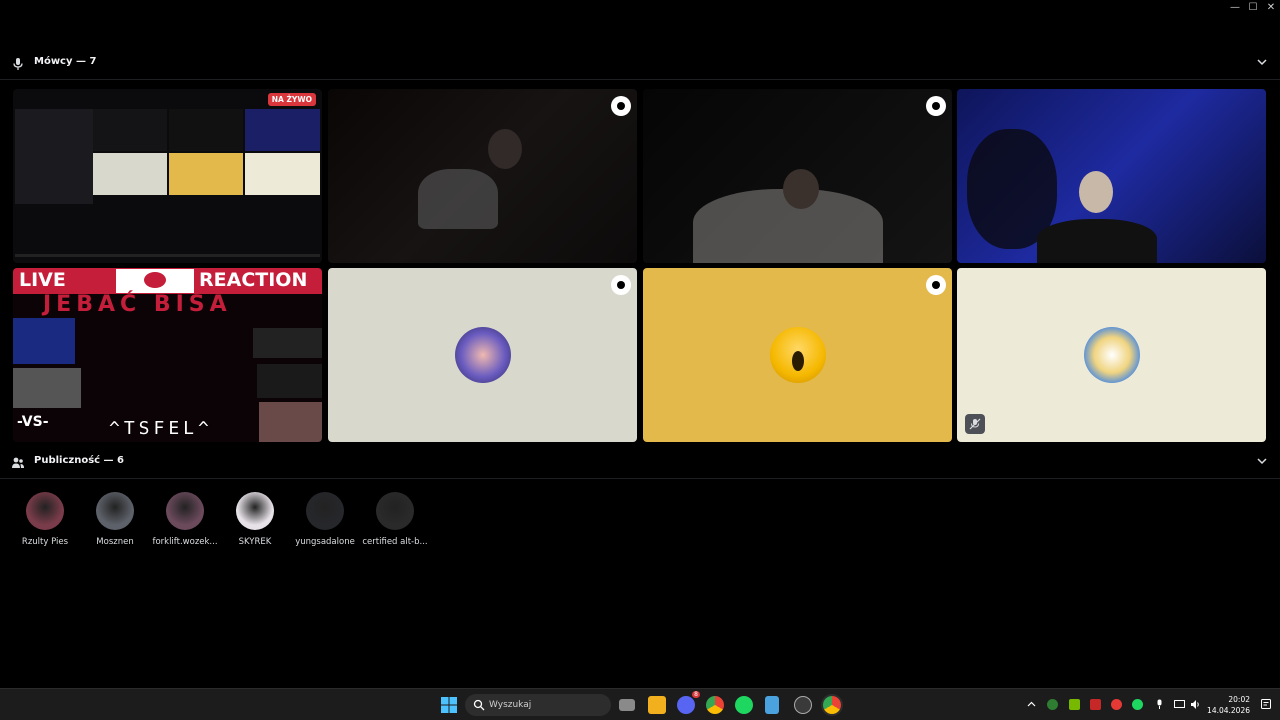 The width and height of the screenshot is (1280, 720). I want to click on volume-icon, so click(1195, 704).